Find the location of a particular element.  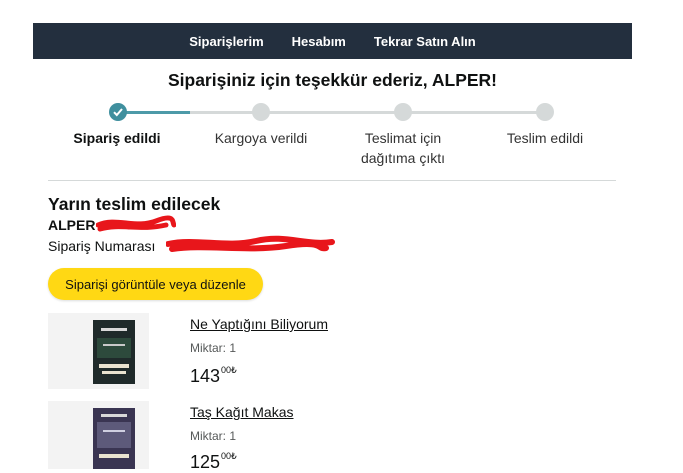

step-delivered-label: Teslim edildi is located at coordinates (545, 138).